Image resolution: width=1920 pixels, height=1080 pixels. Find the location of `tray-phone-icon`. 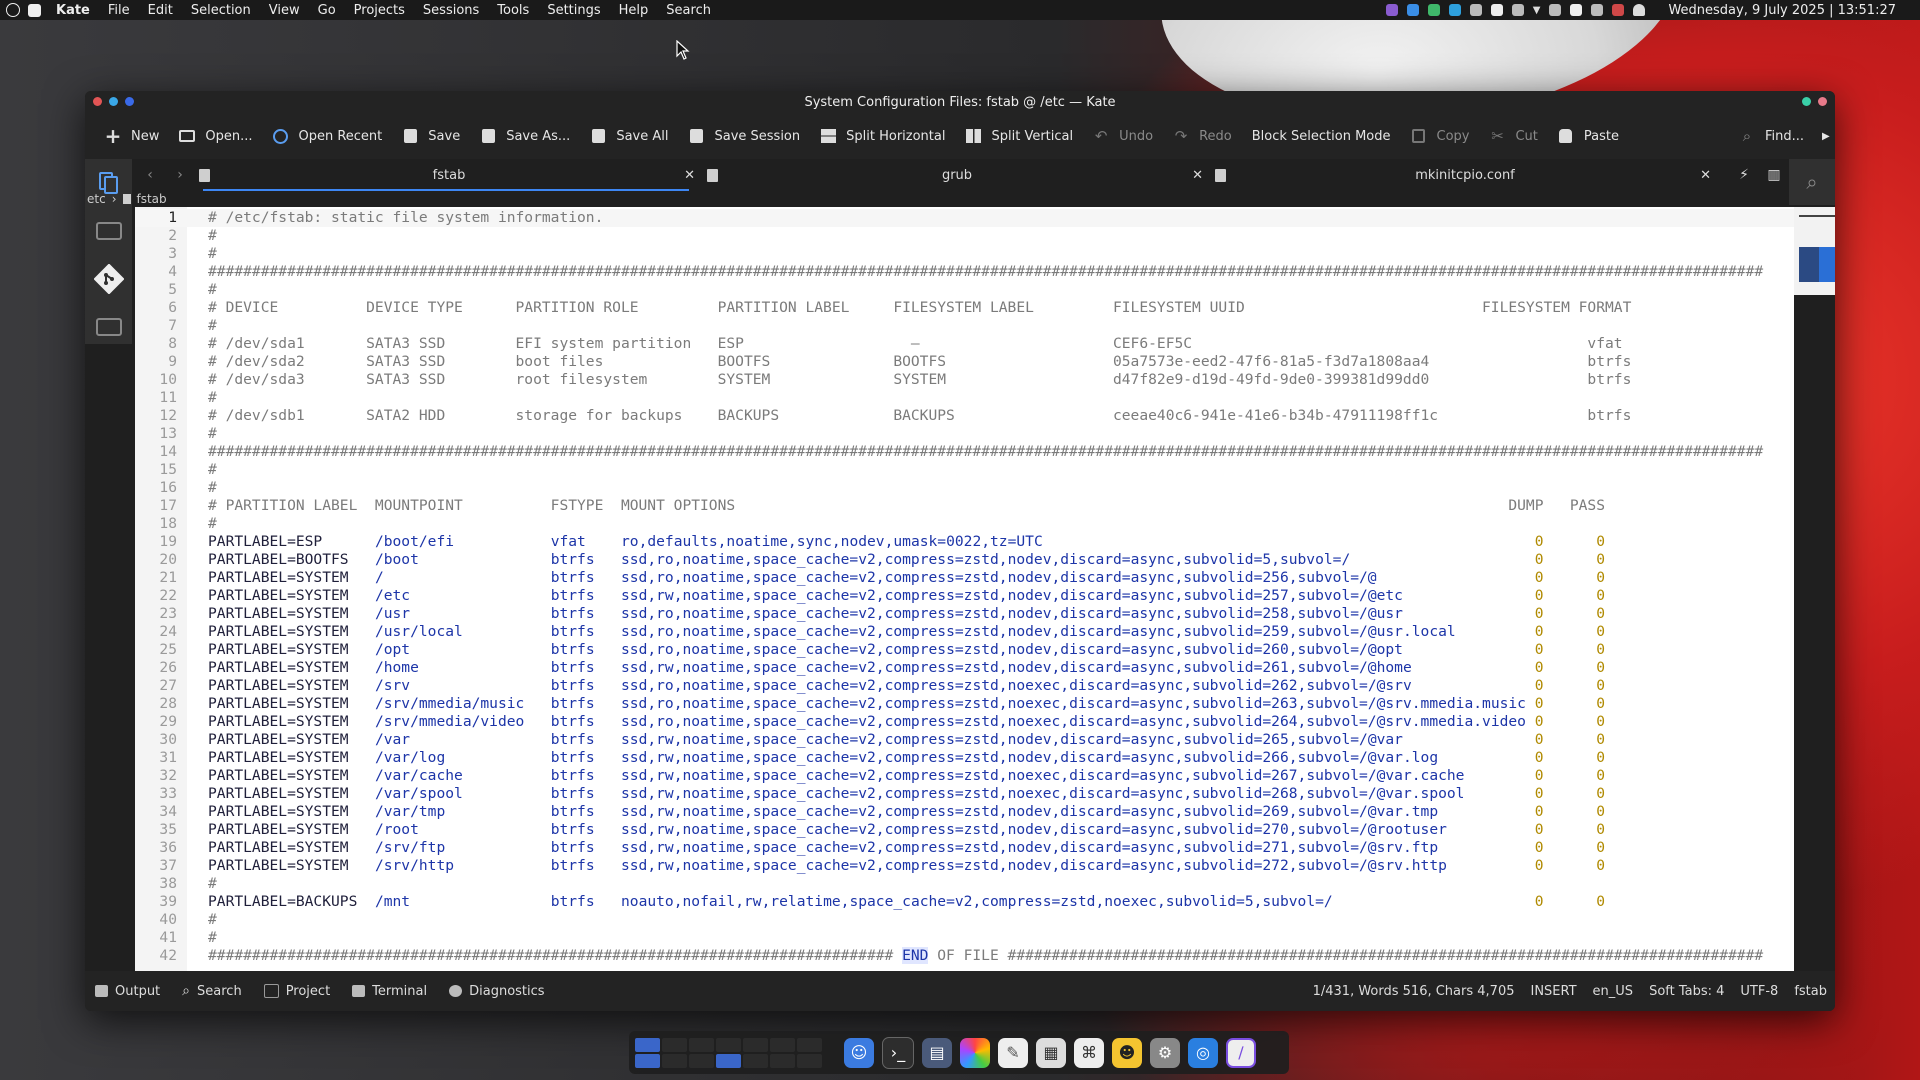

tray-phone-icon is located at coordinates (1496, 10).